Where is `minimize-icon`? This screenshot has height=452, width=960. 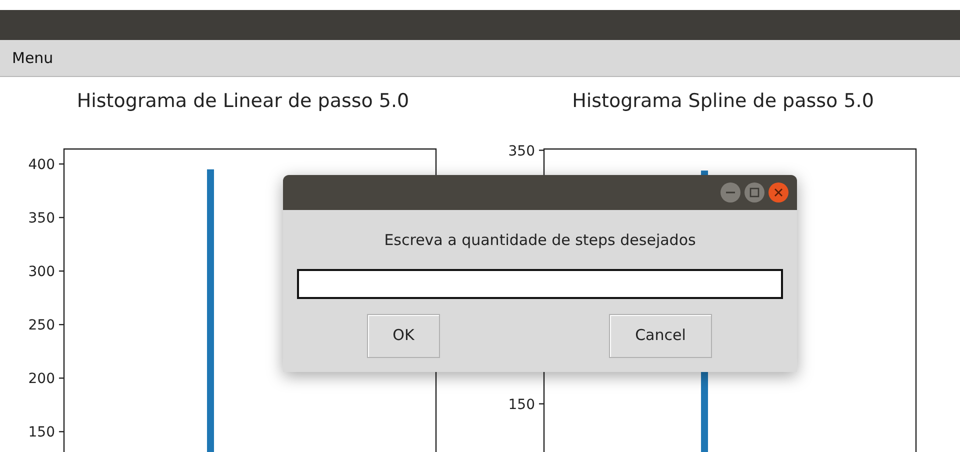 minimize-icon is located at coordinates (730, 192).